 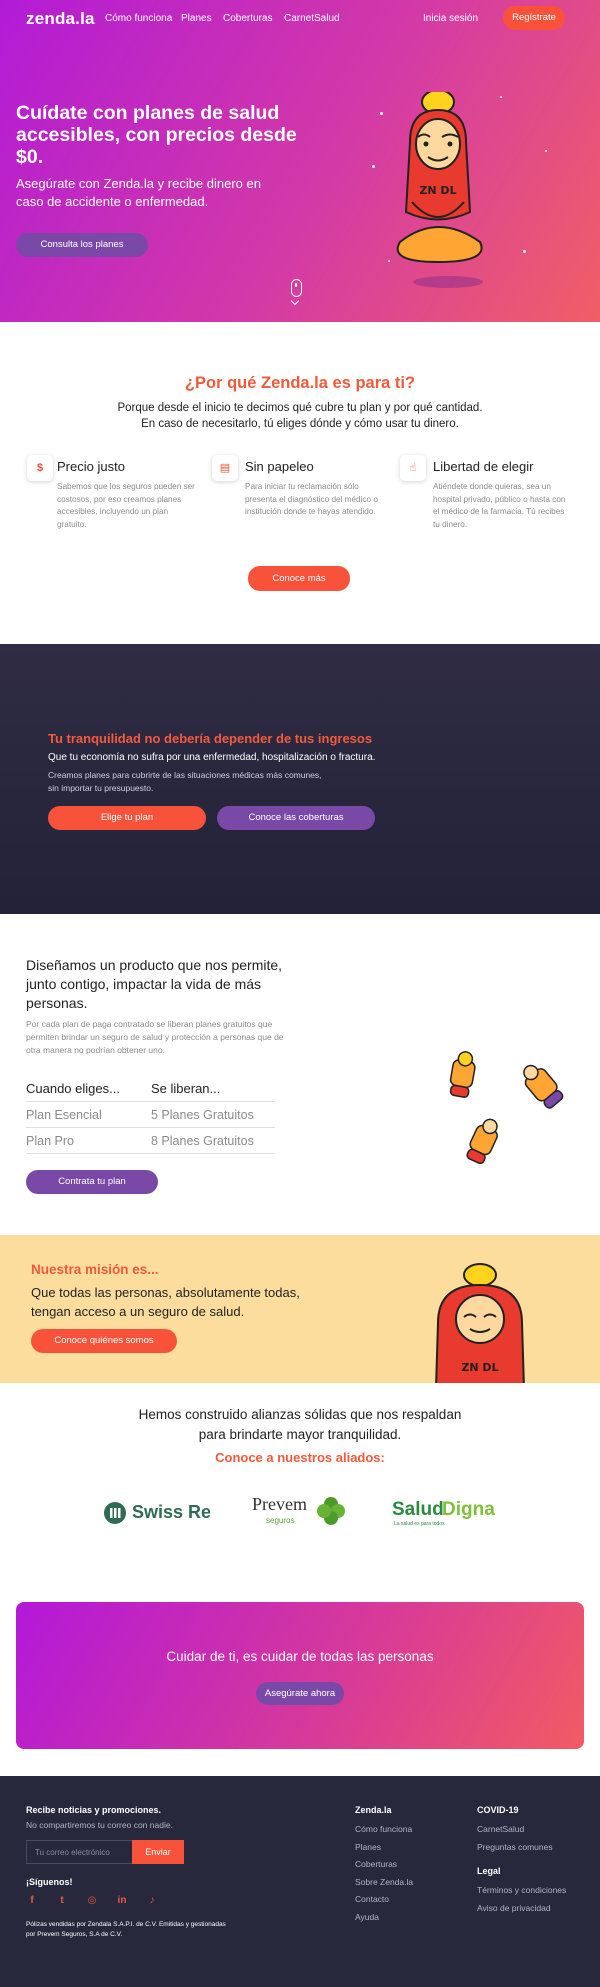 I want to click on falling-mascots-illustration, so click(x=506, y=1108).